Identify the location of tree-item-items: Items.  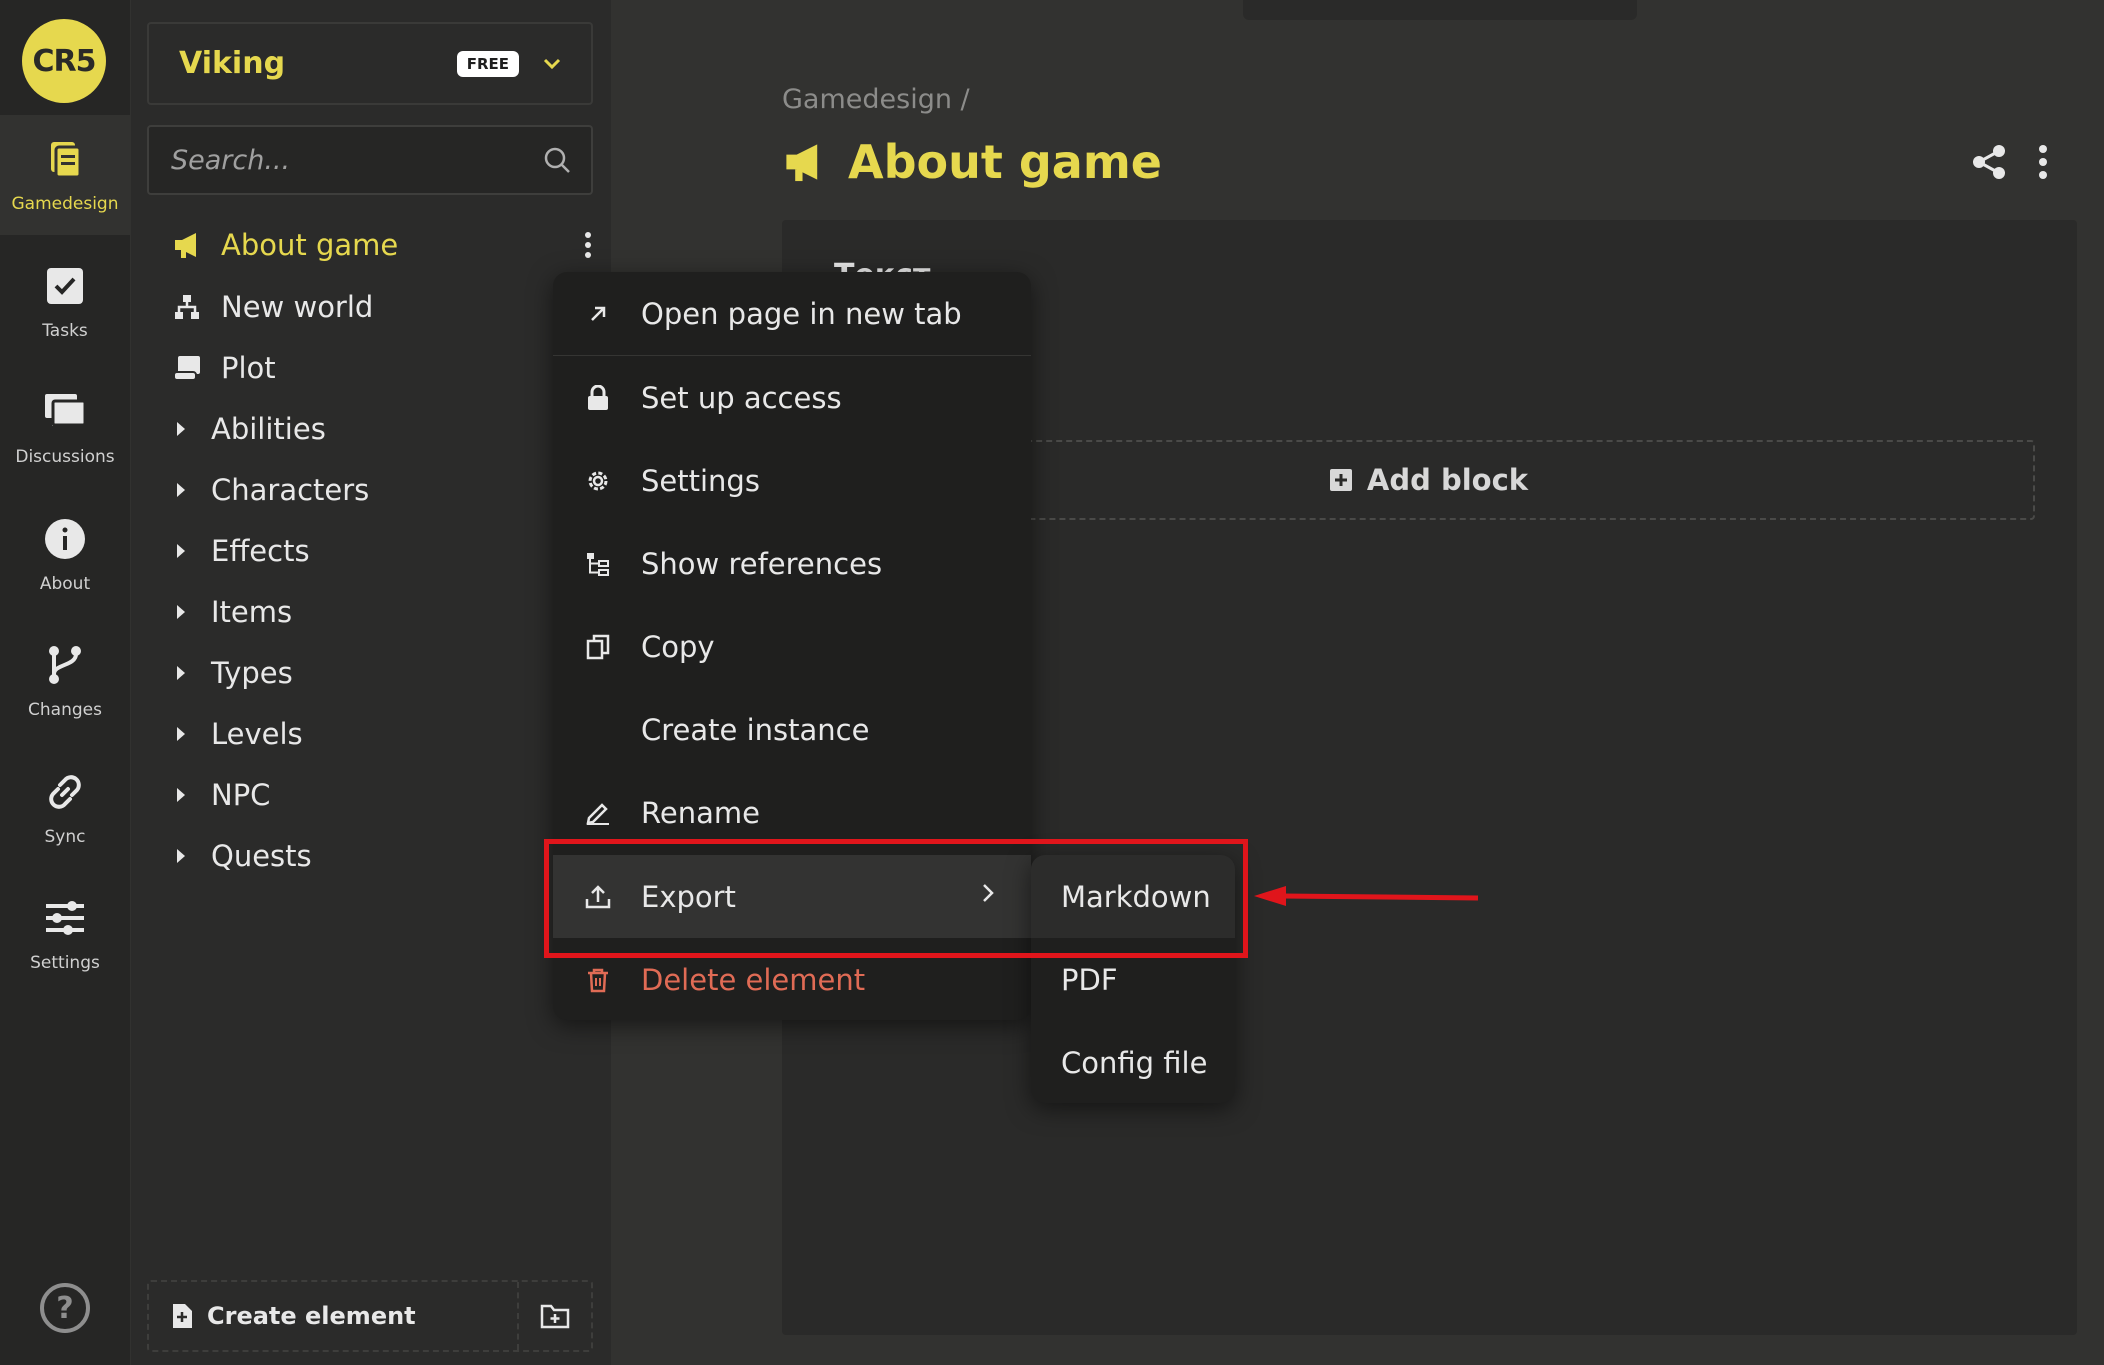
(370, 612).